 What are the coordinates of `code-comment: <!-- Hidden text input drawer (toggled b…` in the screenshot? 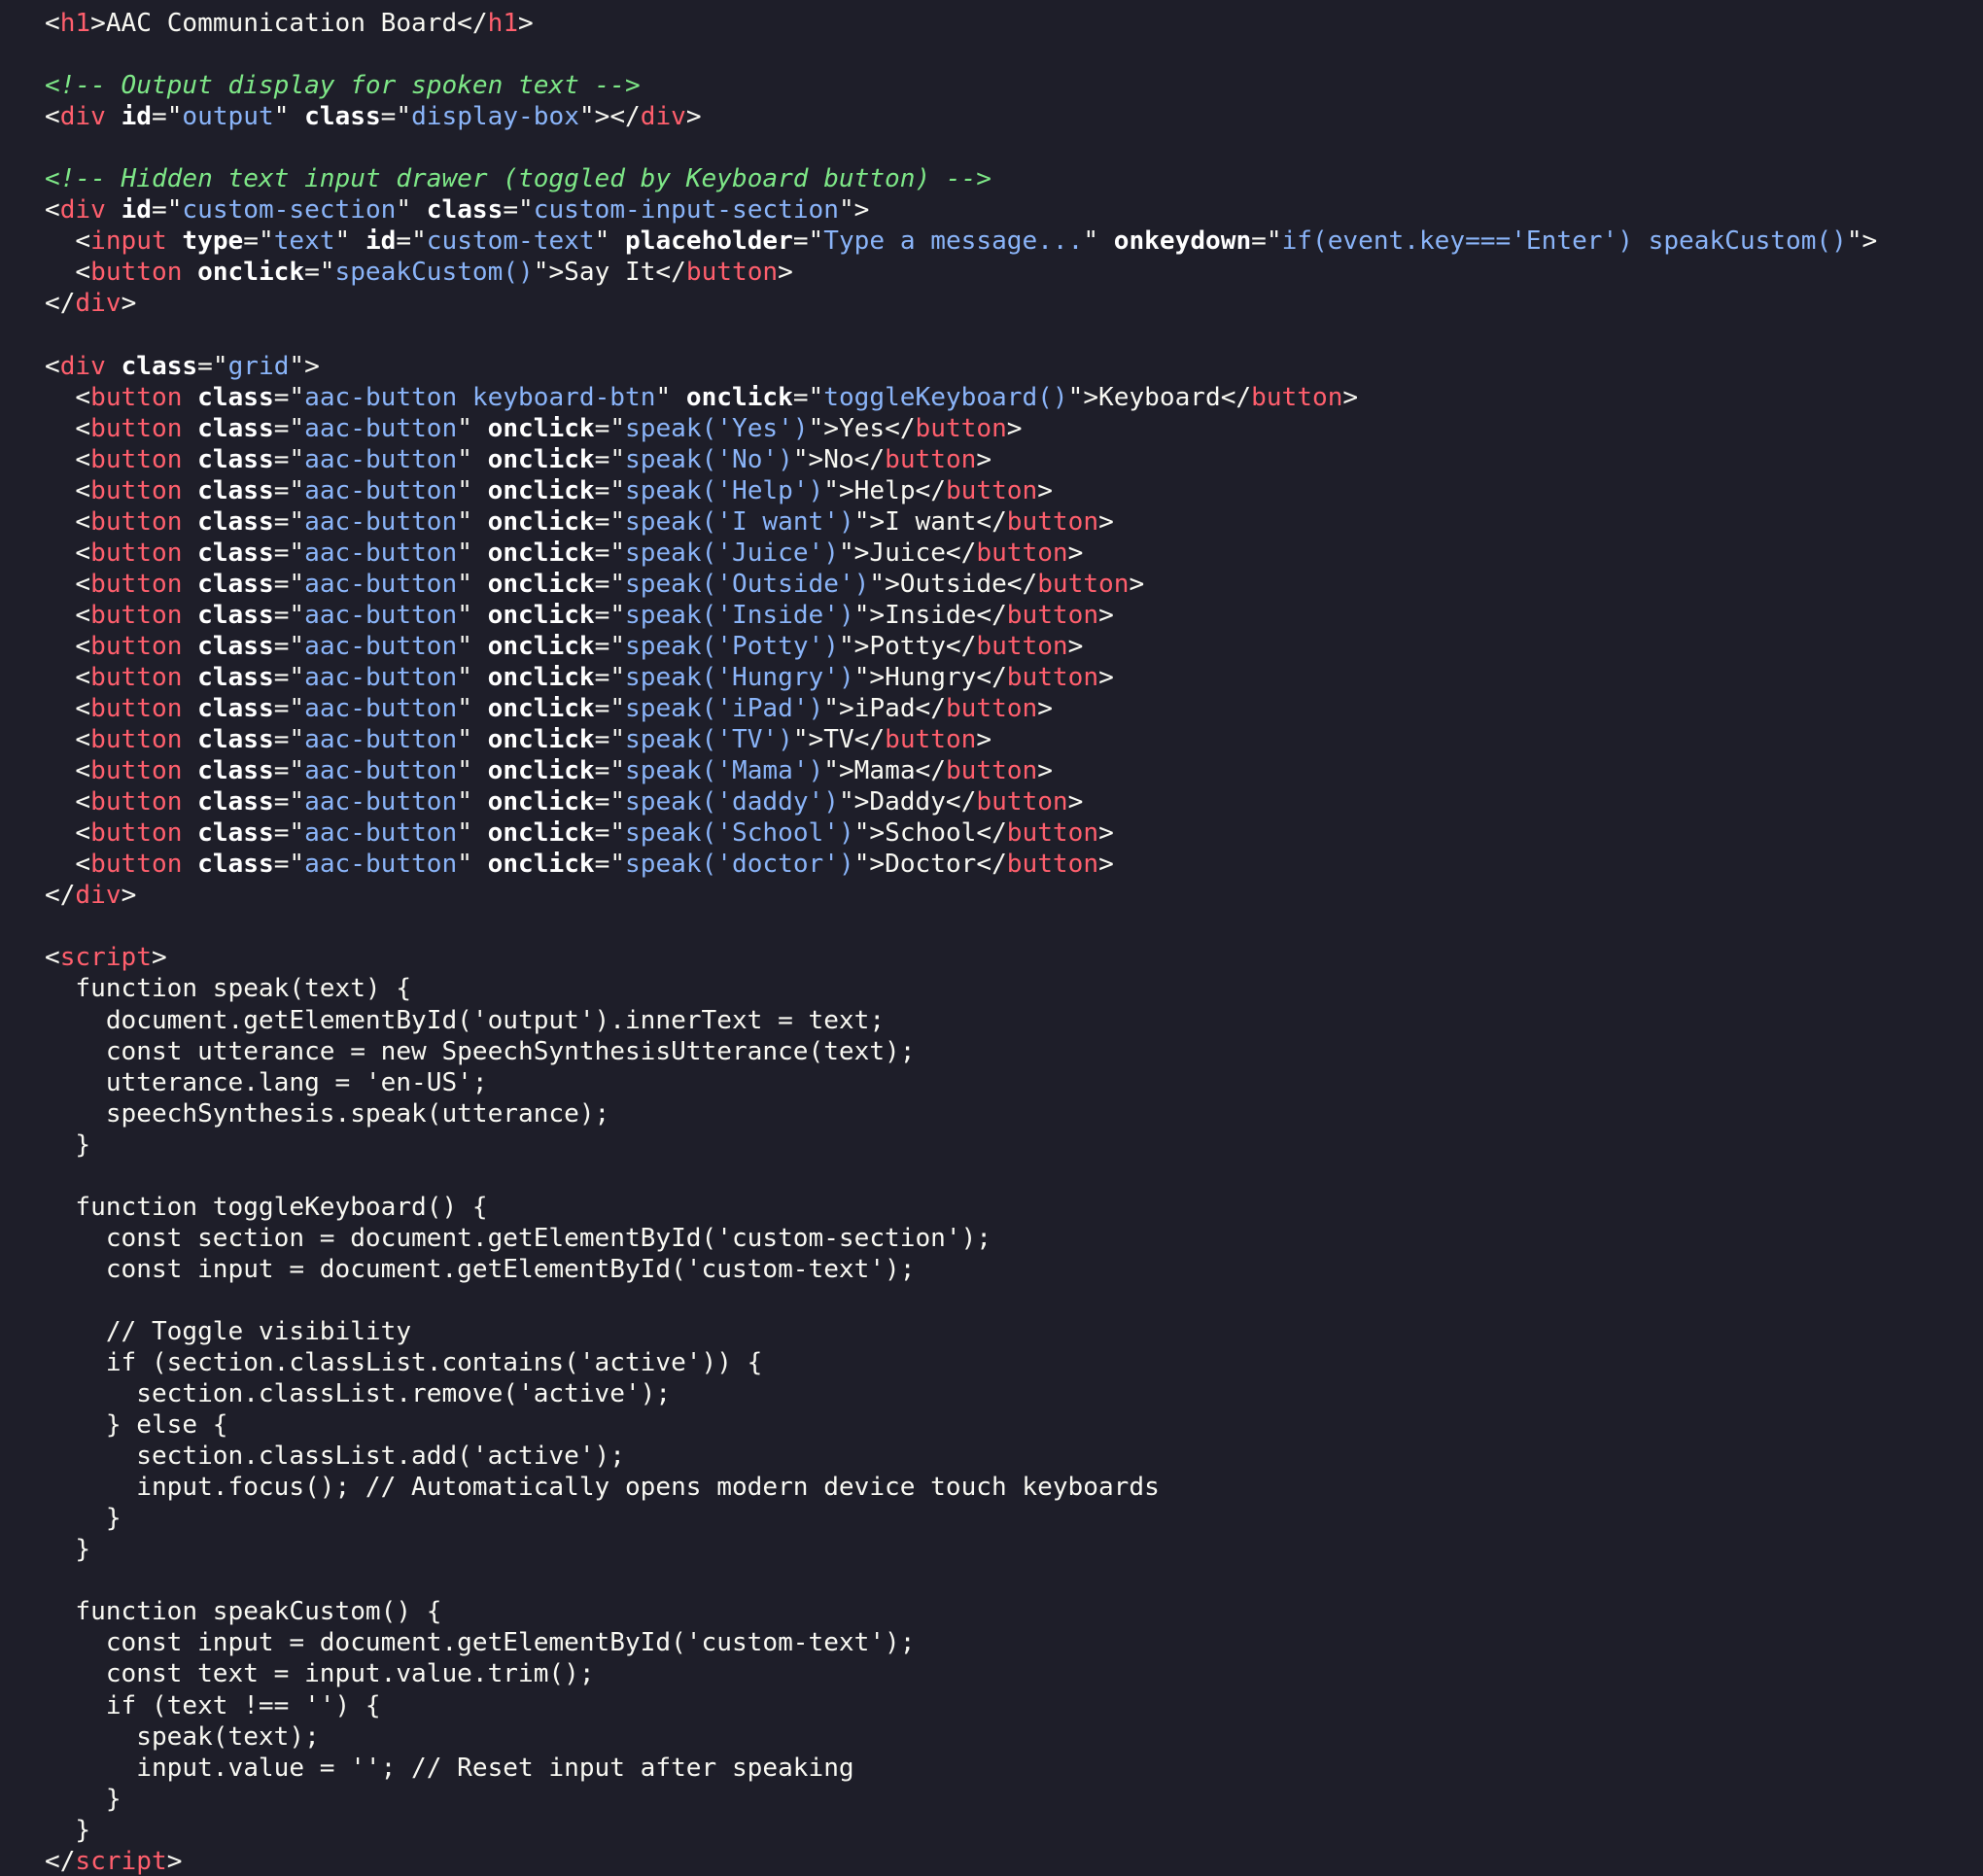 It's located at (518, 179).